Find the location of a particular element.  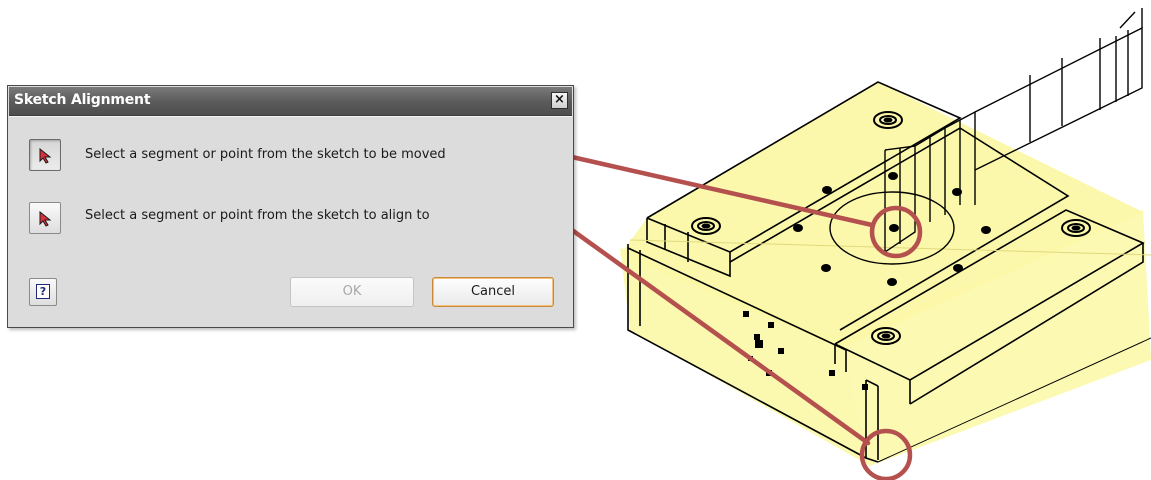

close-button: × is located at coordinates (559, 100).